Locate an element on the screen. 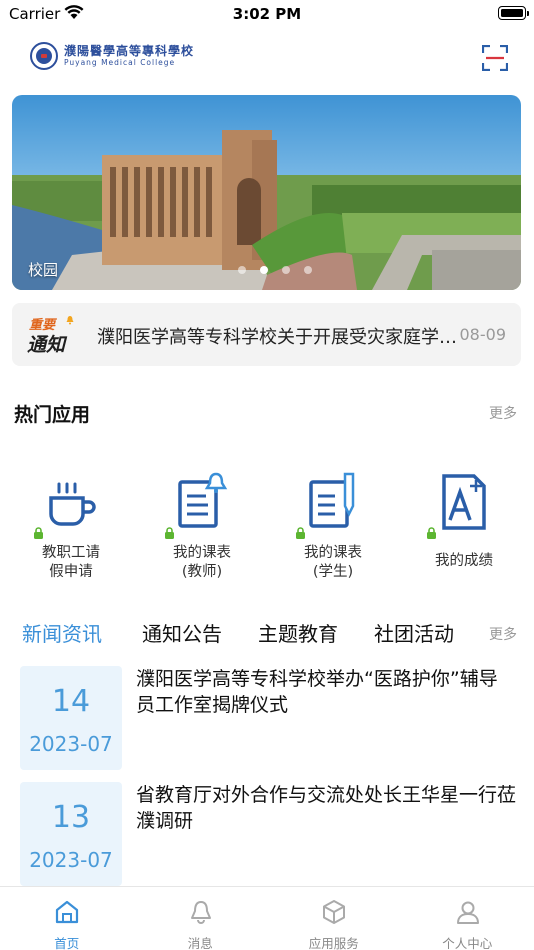 This screenshot has height=950, width=534. app-my-grades: 我的成绩 is located at coordinates (464, 530).